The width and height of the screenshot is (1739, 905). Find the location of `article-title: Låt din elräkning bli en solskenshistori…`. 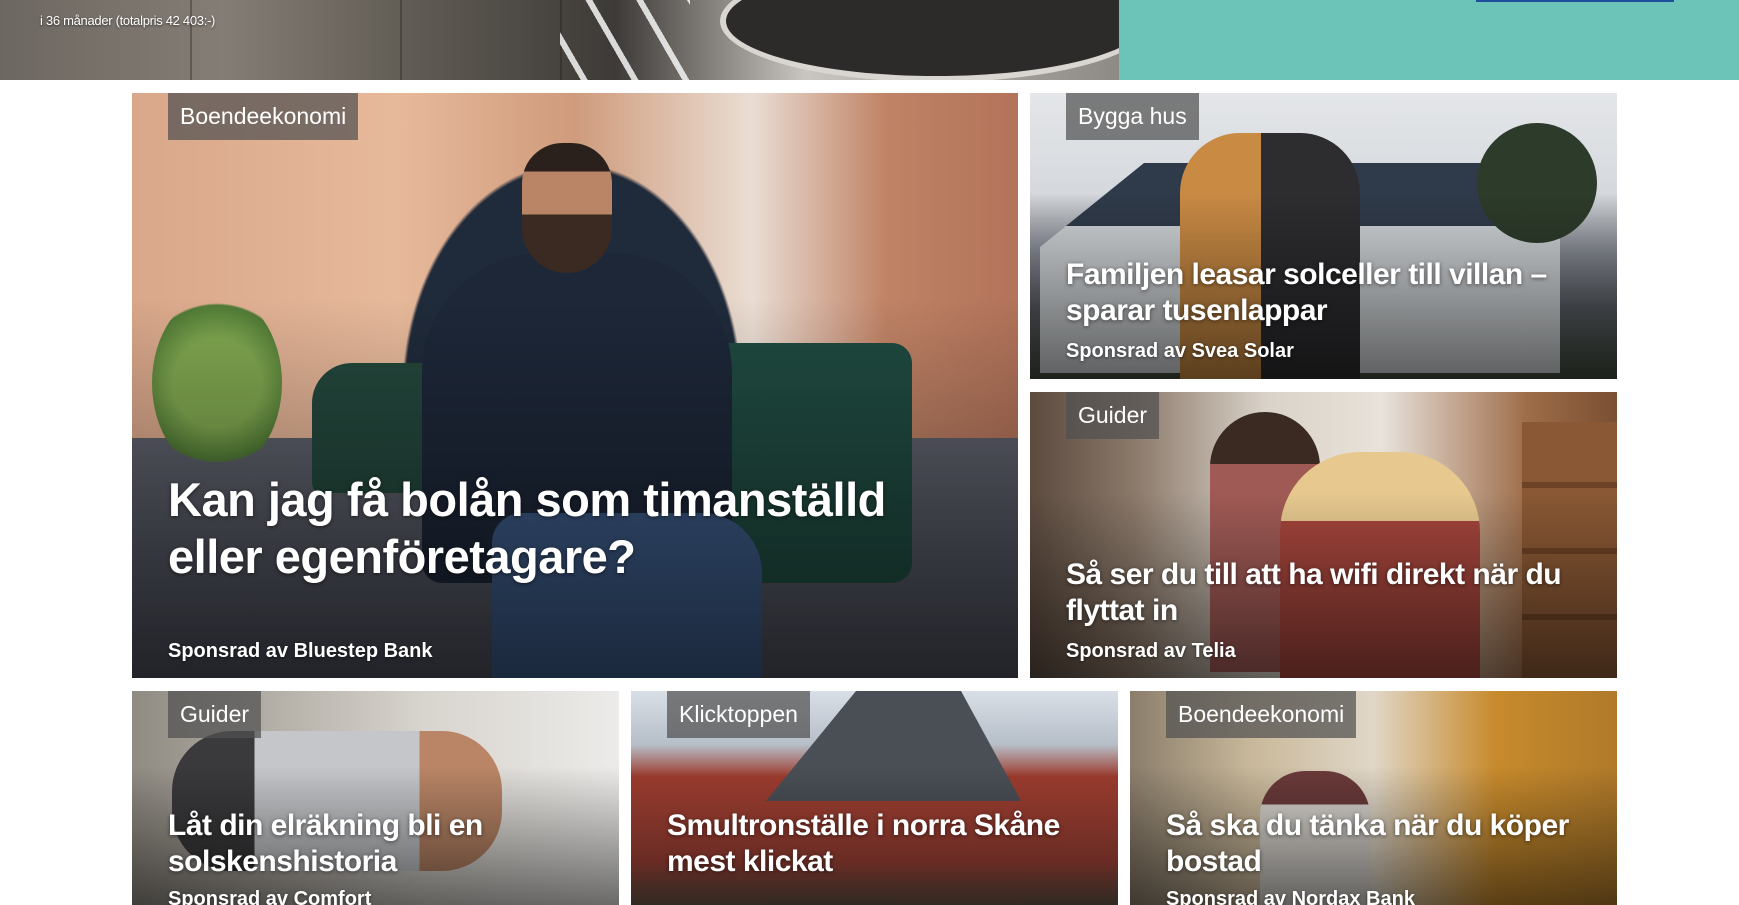

article-title: Låt din elräkning bli en solskenshistori… is located at coordinates (378, 844).